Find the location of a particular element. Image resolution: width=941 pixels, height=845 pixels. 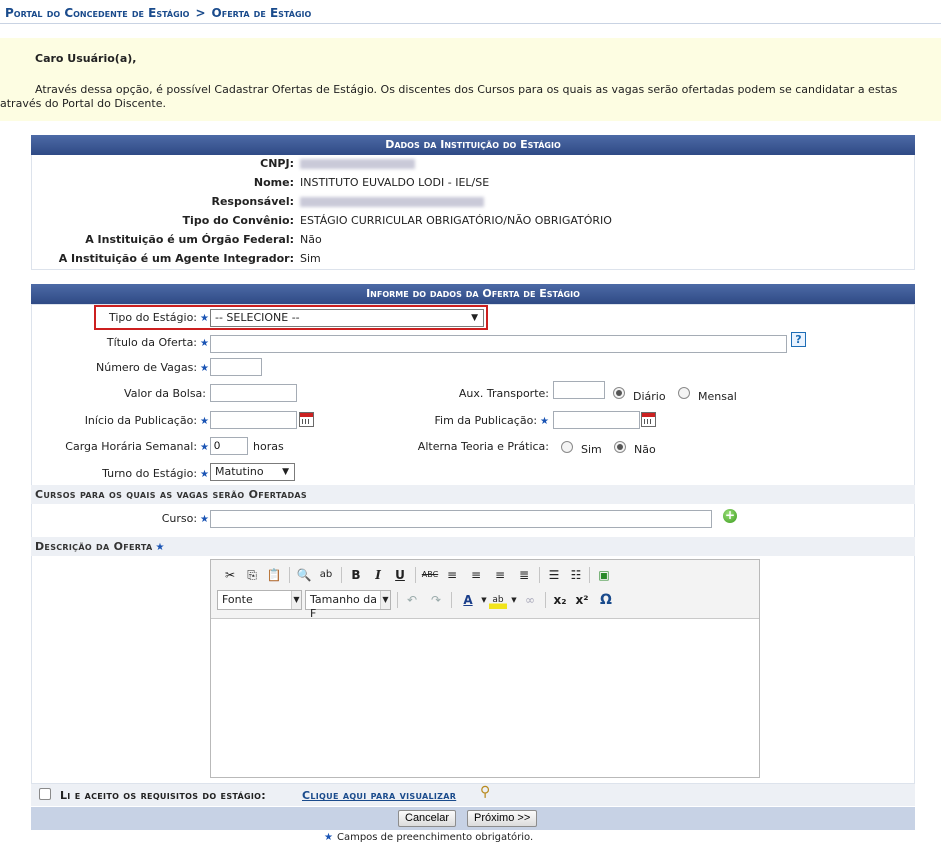

cnpj-value is located at coordinates (357, 164).